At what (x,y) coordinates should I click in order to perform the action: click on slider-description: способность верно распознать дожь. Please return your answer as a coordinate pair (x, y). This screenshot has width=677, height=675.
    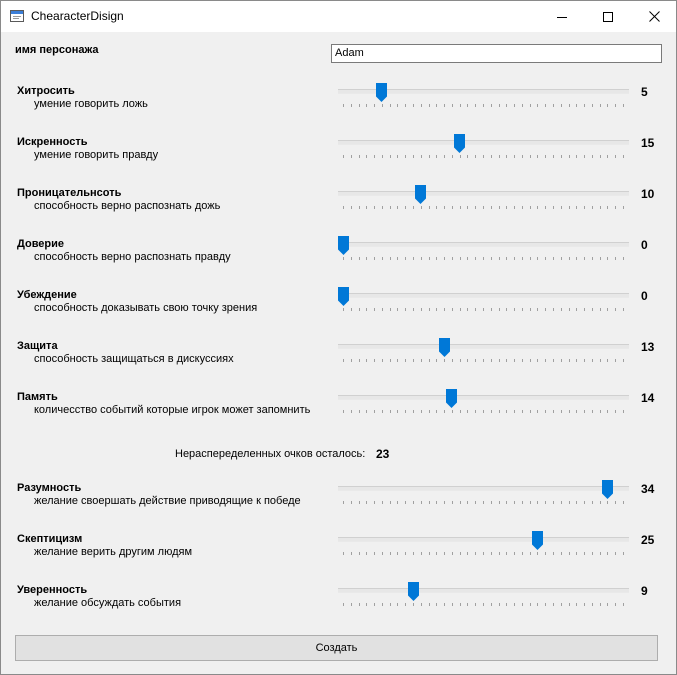
    Looking at the image, I should click on (127, 206).